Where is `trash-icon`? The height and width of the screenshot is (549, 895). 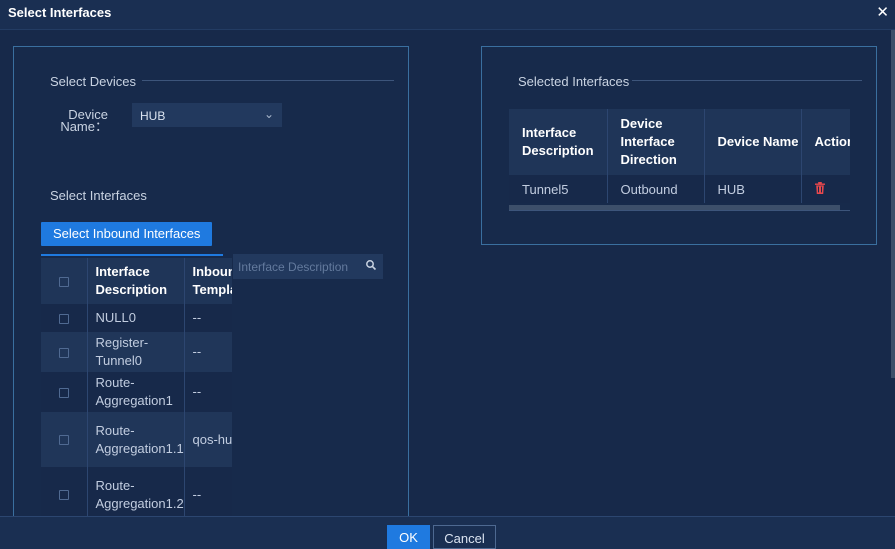
trash-icon is located at coordinates (819, 187).